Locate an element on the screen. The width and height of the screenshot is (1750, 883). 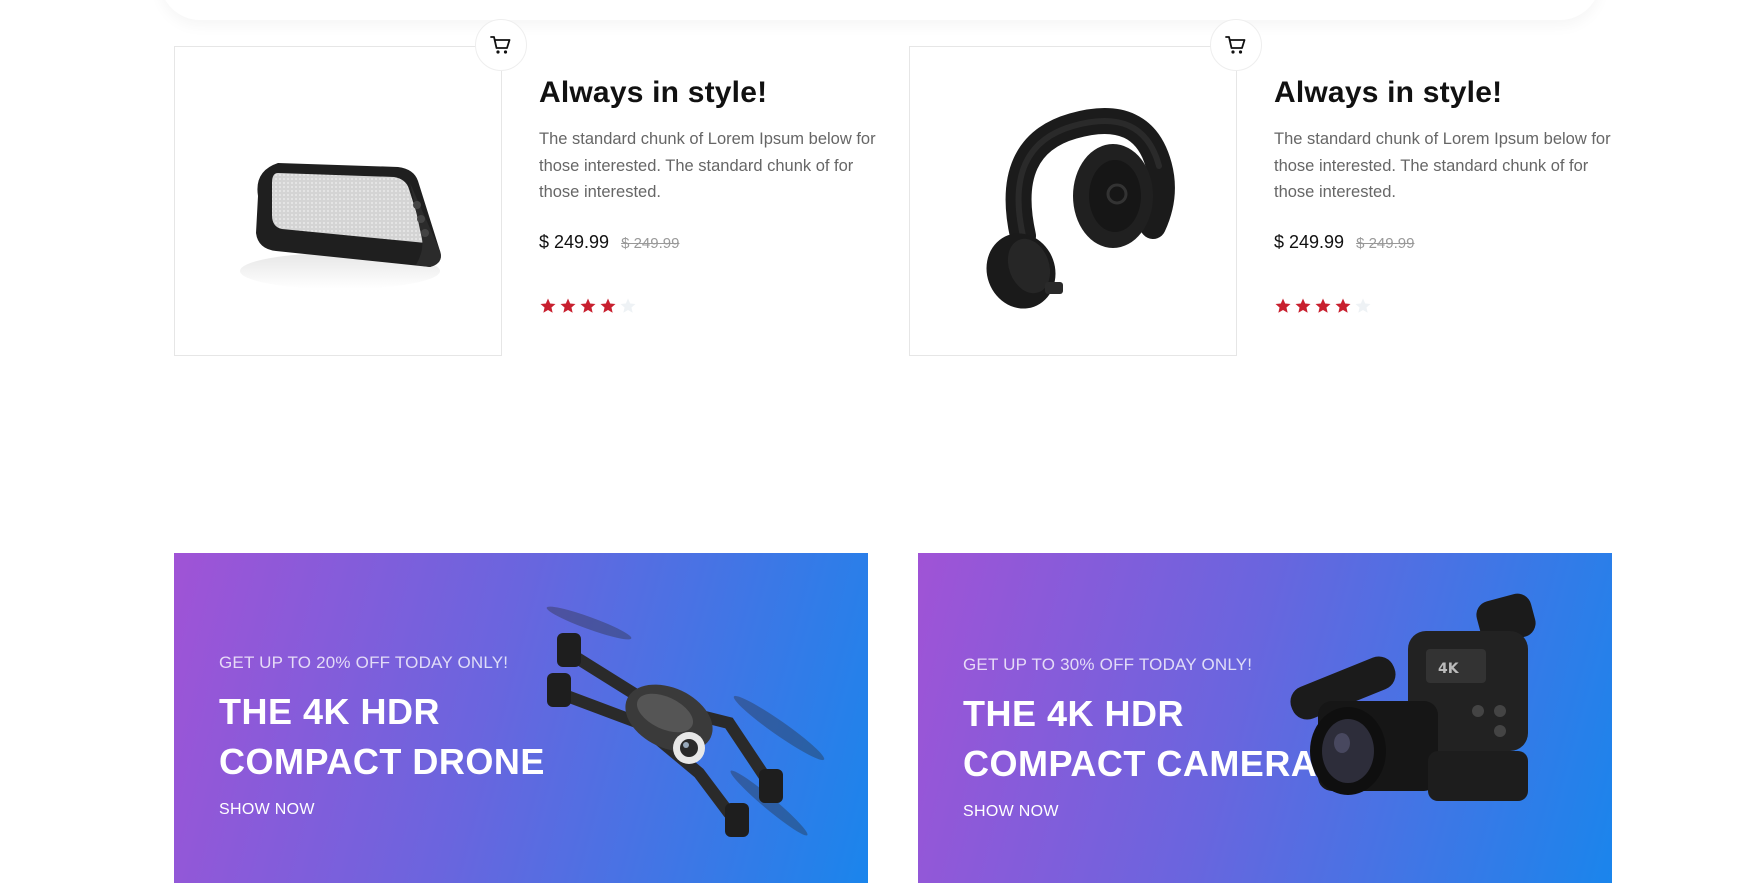
banner-headline: THE 4K HDR COMPACT CAMERA is located at coordinates (1140, 739).